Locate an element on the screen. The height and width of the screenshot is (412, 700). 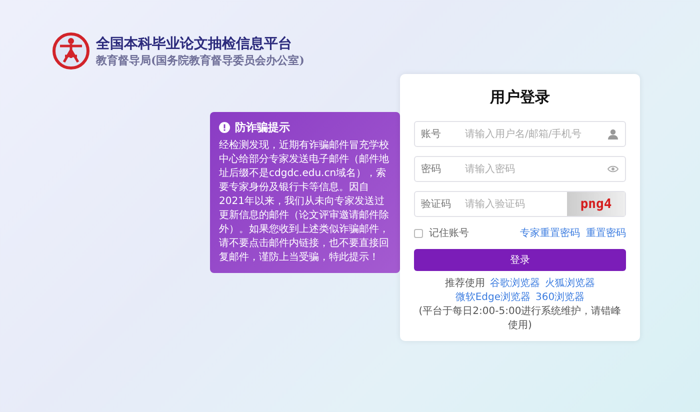
warning-text: 经检测发现，近期有诈骗邮件冒充学校中心给部分专家发送电子邮件（邮件地址后缀不是cdgdc.edu.cn域名），索要专家身份及银行卡等信息。因自2021年以来，我们从未向专家发送过更新信息的邮件（论文评审邀请邮件除外）。如果您收到上述类似诈骗邮件，请不要点击邮件内链接，也不要直接回复邮件，谨防上当受骗，特此提示！ is located at coordinates (304, 202).